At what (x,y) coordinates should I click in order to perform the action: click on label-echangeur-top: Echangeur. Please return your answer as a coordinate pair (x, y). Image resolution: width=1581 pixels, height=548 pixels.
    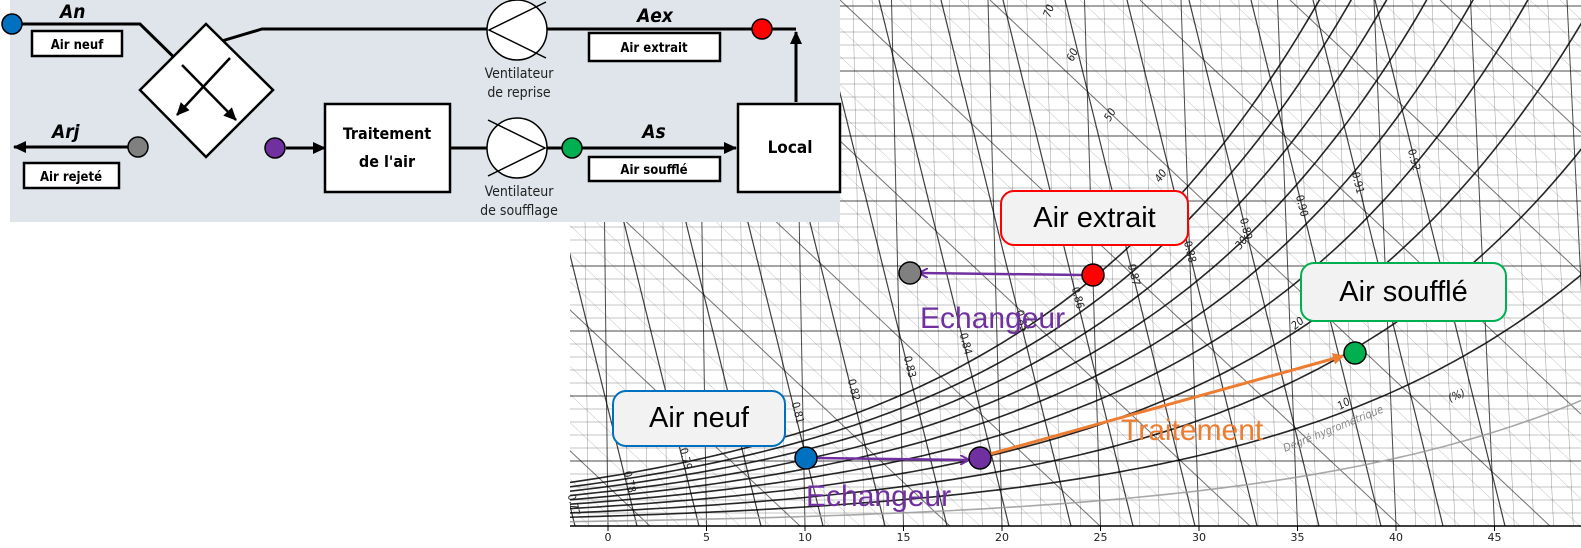
    Looking at the image, I should click on (993, 318).